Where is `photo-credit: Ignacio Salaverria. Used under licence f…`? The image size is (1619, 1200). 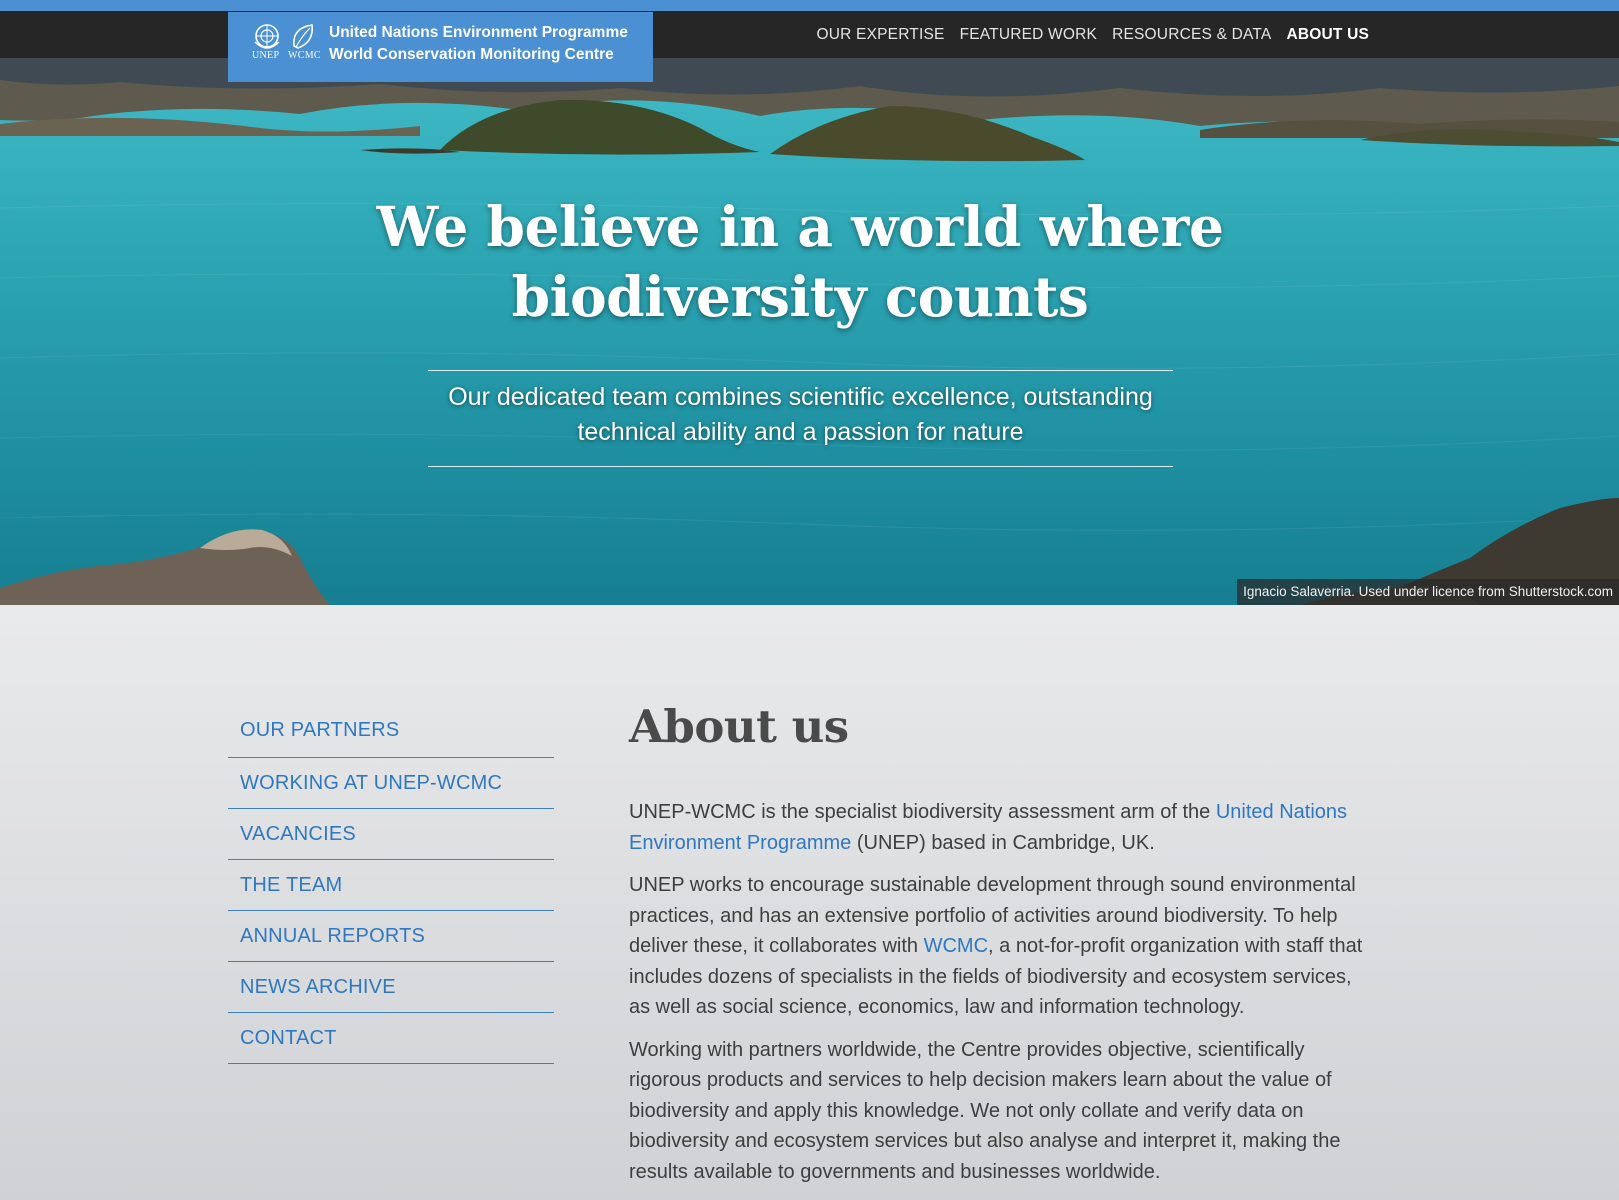 photo-credit: Ignacio Salaverria. Used under licence f… is located at coordinates (1428, 592).